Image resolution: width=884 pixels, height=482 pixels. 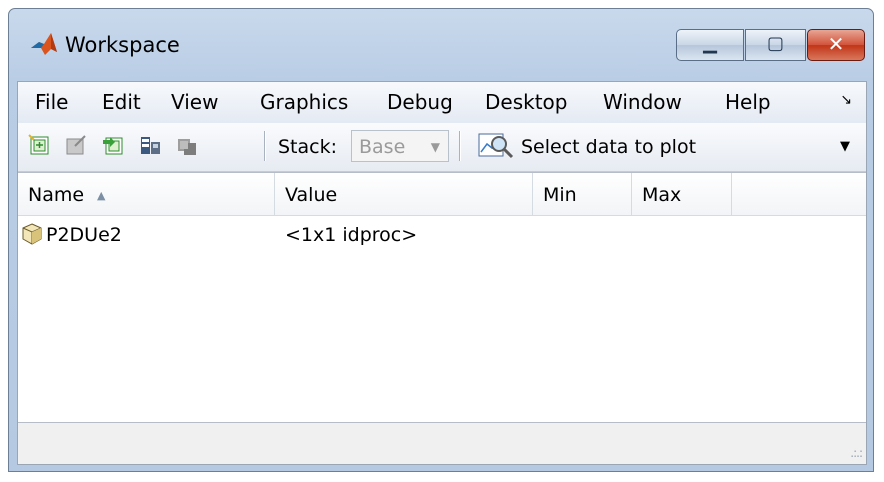 What do you see at coordinates (420, 102) in the screenshot?
I see `menu-debug: Debug` at bounding box center [420, 102].